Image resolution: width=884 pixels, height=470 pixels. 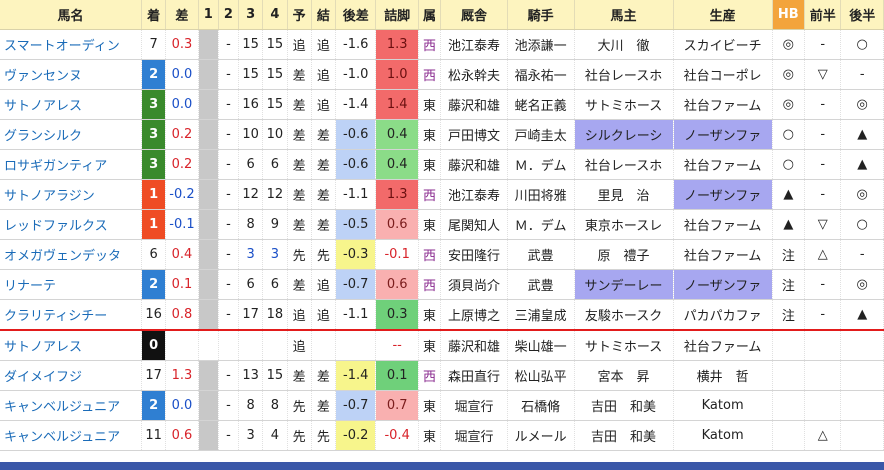 What do you see at coordinates (442, 466) in the screenshot?
I see `bottom-bar` at bounding box center [442, 466].